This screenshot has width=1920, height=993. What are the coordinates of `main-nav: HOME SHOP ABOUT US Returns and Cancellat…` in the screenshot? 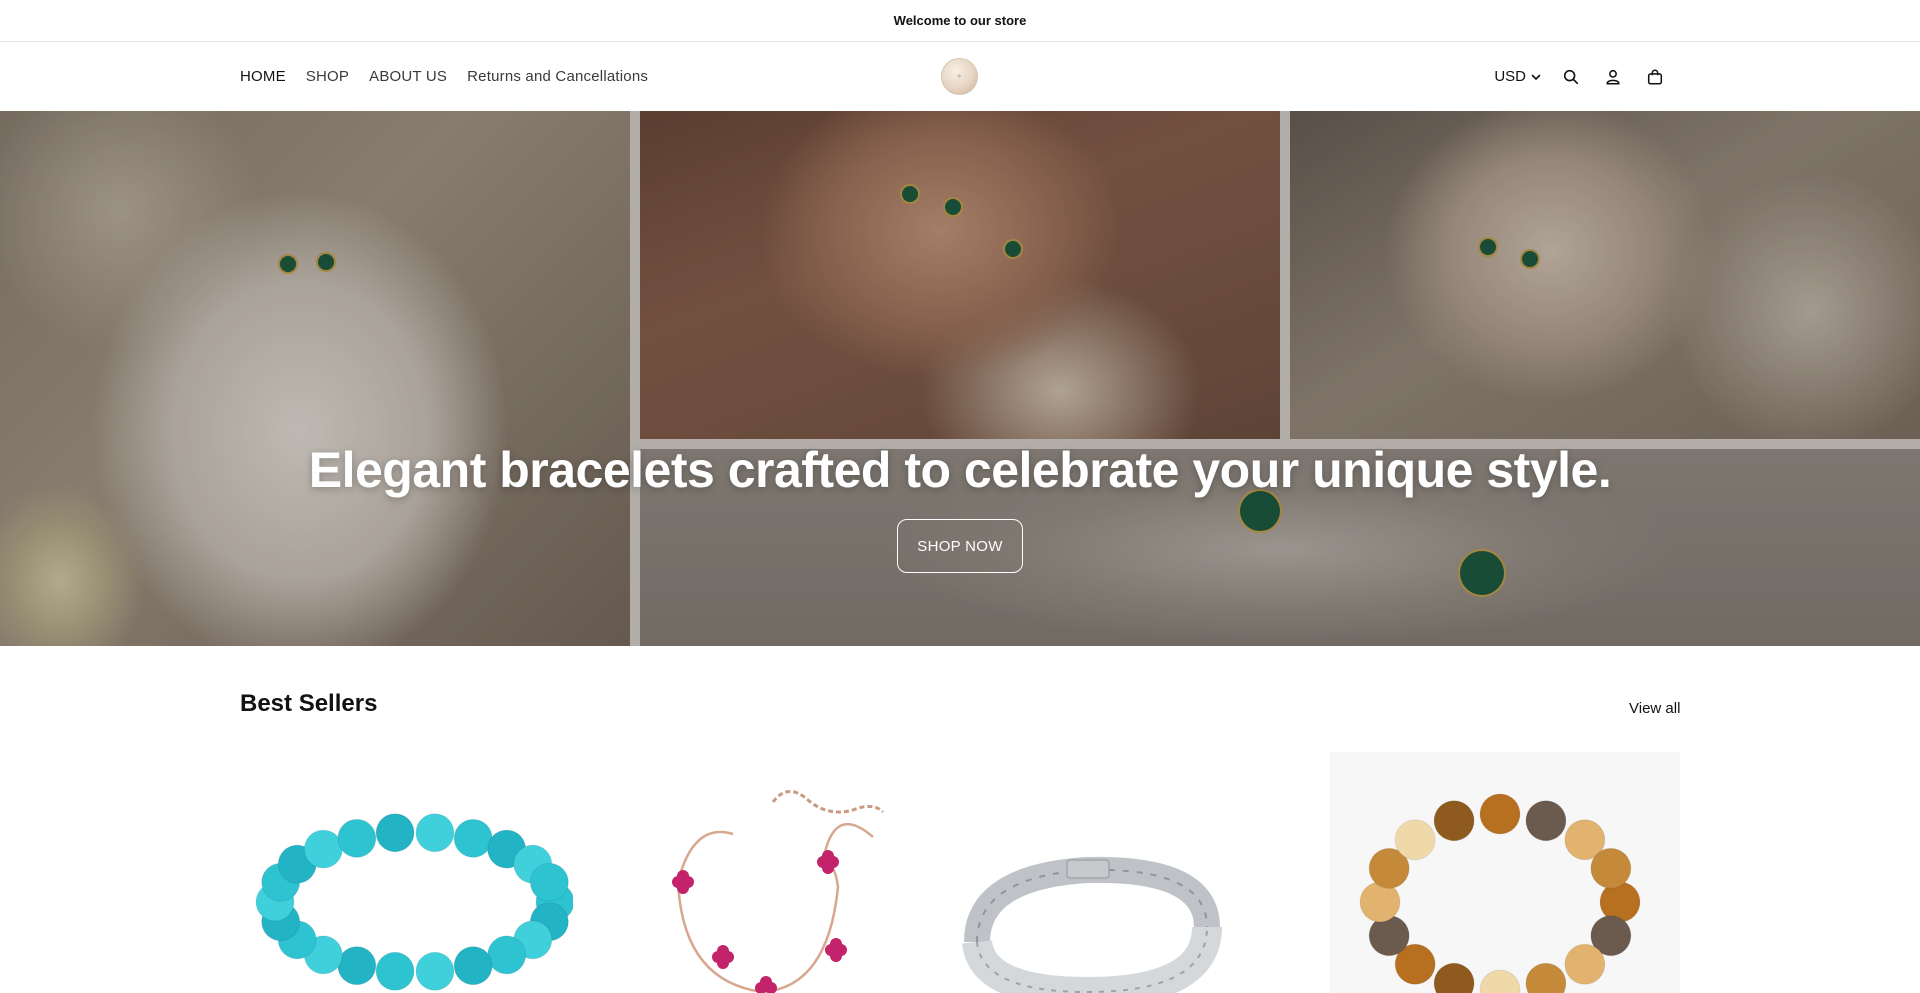 It's located at (444, 76).